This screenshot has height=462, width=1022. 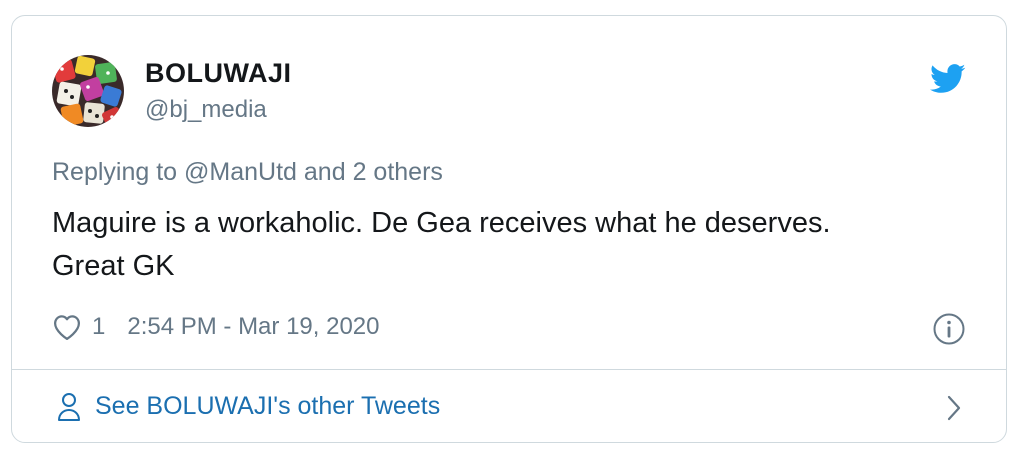 I want to click on info-icon, so click(x=949, y=329).